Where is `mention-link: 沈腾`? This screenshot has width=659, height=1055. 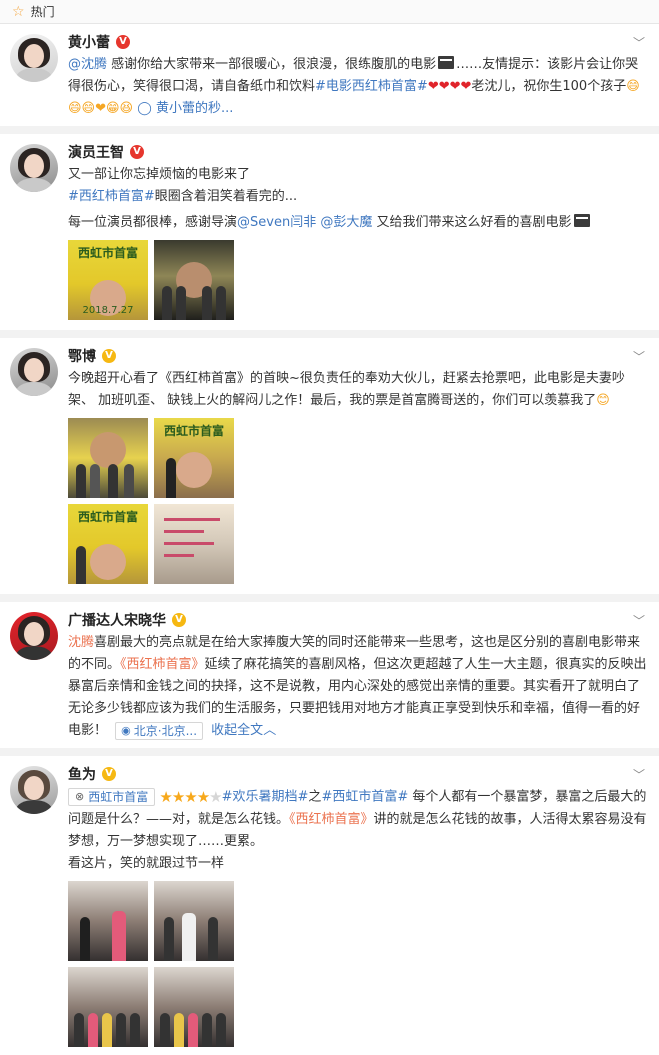
mention-link: 沈腾 is located at coordinates (81, 642).